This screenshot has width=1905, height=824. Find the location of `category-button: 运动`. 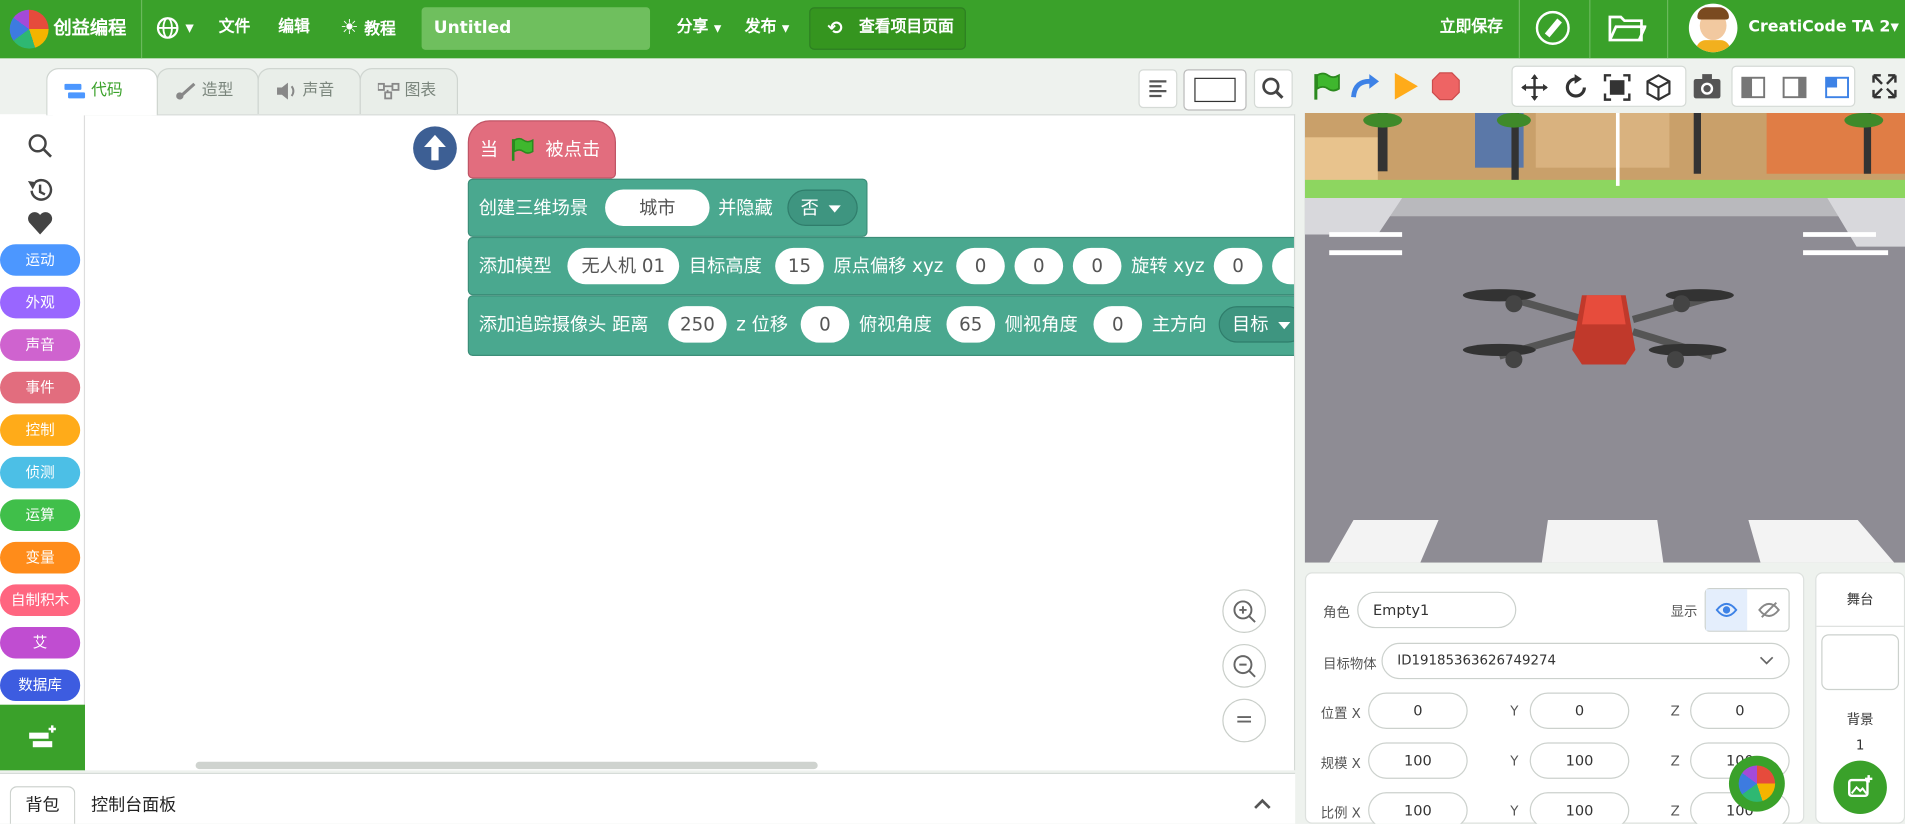

category-button: 运动 is located at coordinates (40, 260).